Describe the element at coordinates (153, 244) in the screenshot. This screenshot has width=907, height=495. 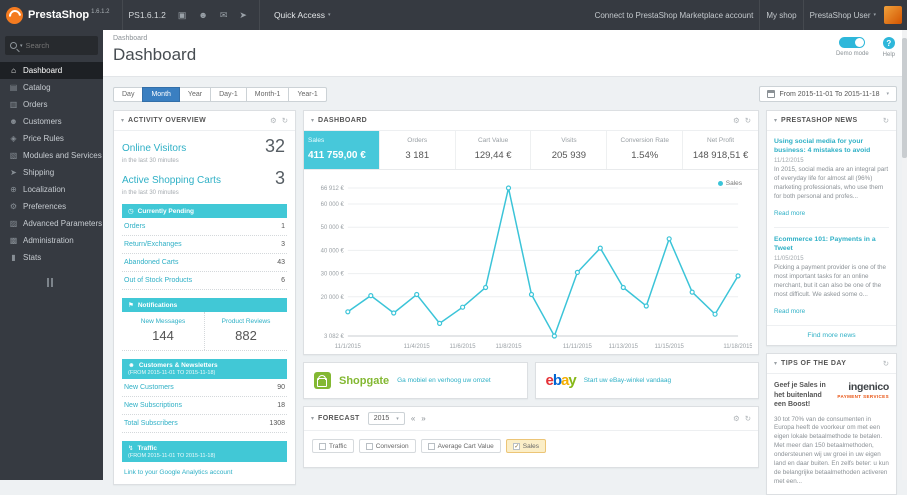
I see `returns-link: Return/Exchanges` at that location.